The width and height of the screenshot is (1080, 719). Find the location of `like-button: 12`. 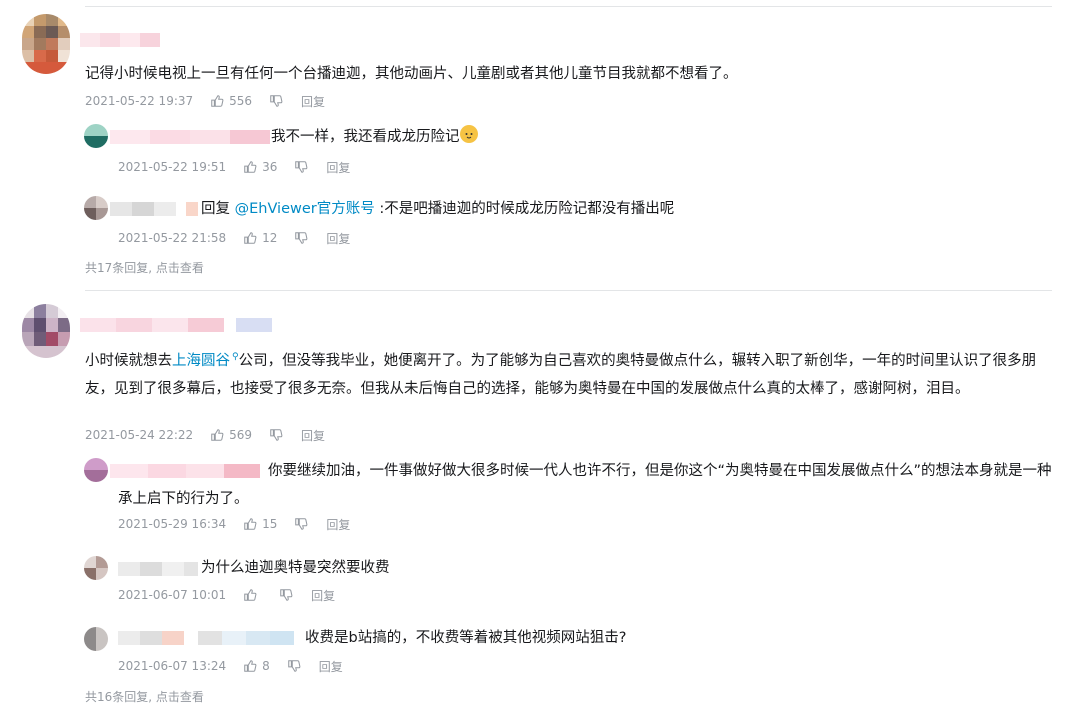

like-button: 12 is located at coordinates (260, 238).